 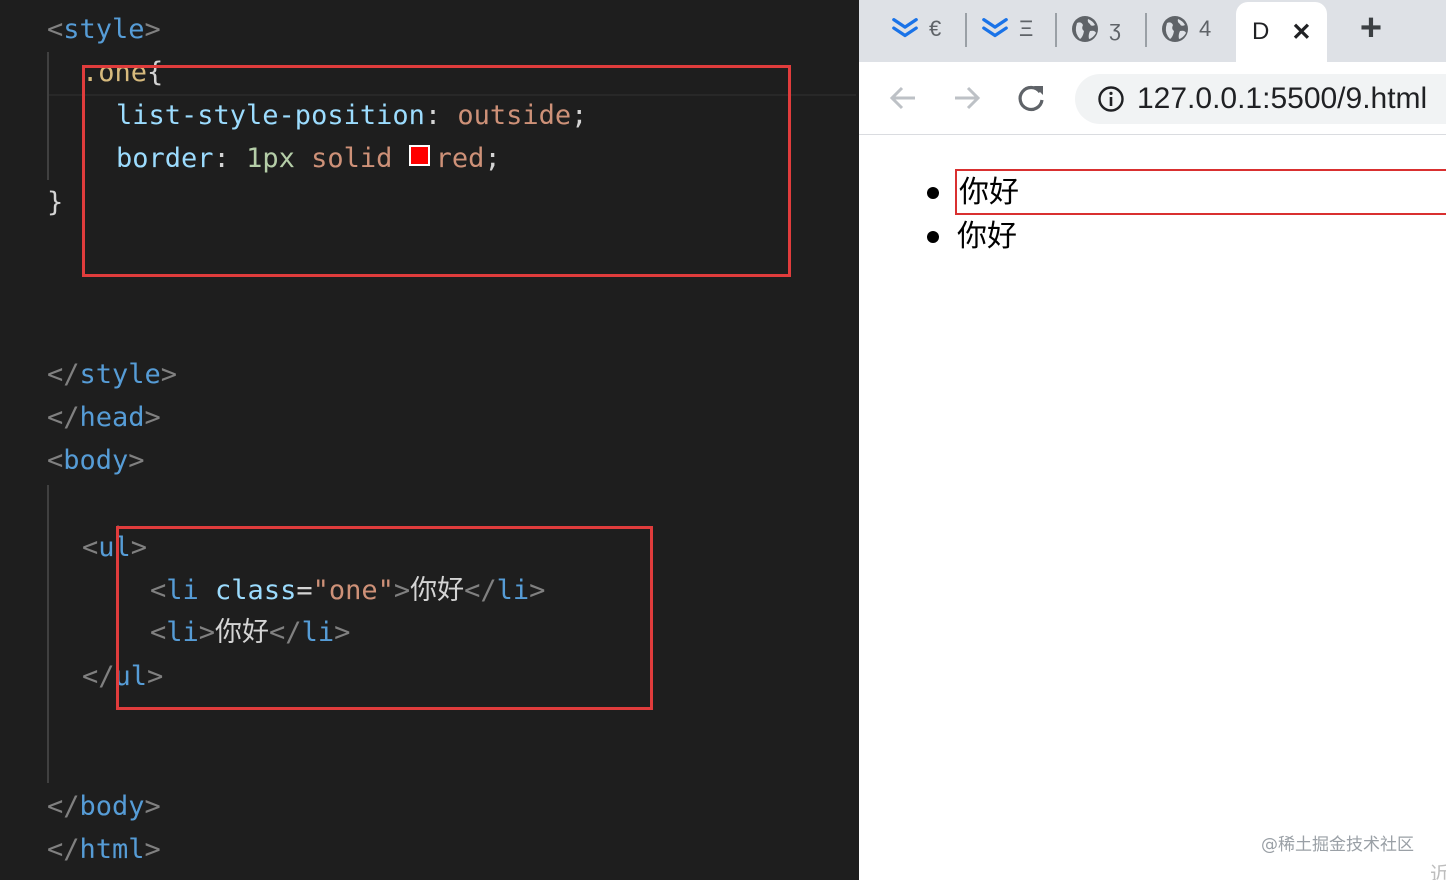 I want to click on tab-3-label: ʒ, so click(x=1115, y=28).